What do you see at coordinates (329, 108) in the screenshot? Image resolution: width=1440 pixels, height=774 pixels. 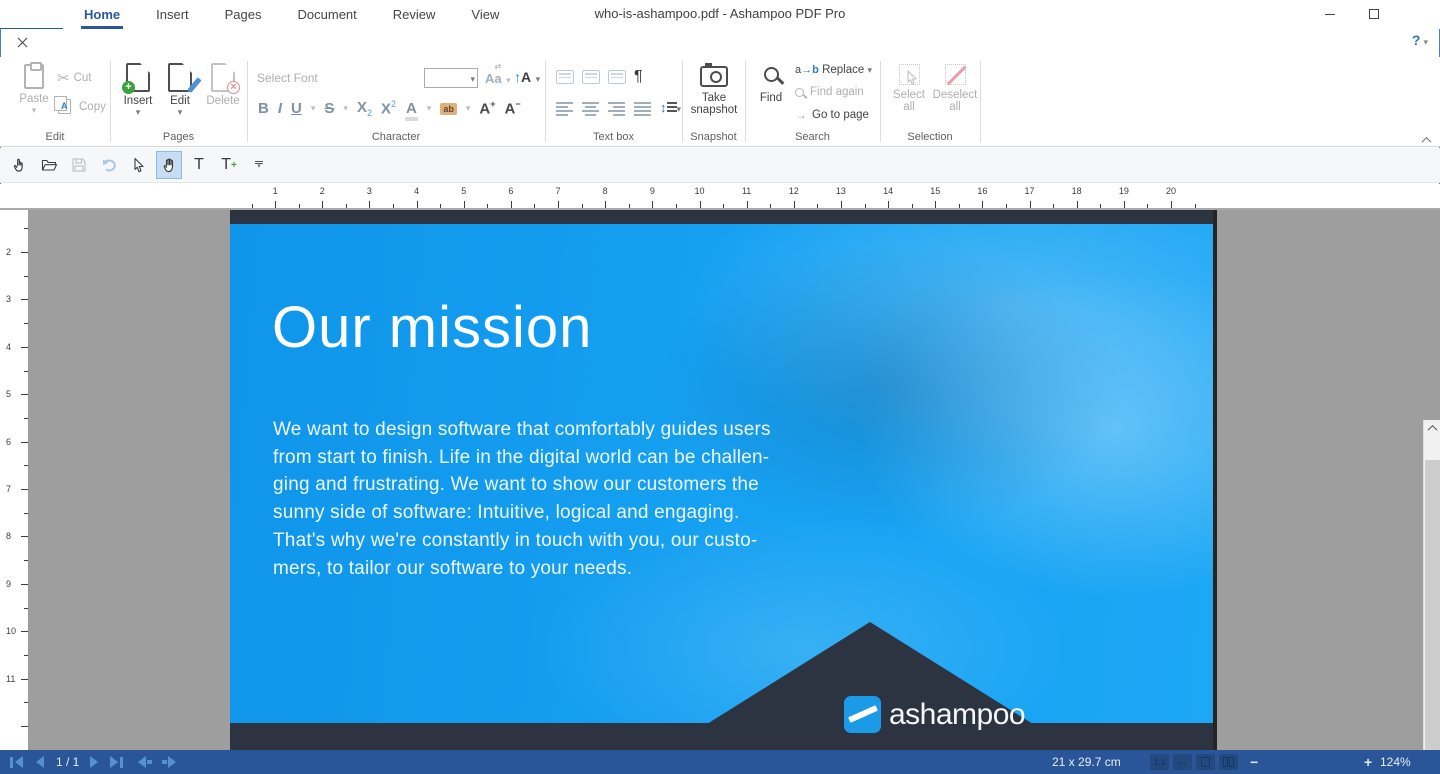 I see `strikethrough-button: S` at bounding box center [329, 108].